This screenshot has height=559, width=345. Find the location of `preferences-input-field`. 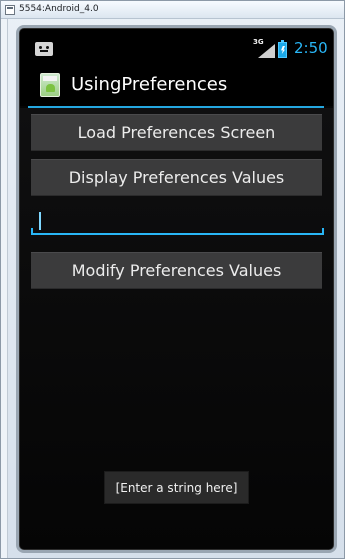

preferences-input-field is located at coordinates (177, 220).